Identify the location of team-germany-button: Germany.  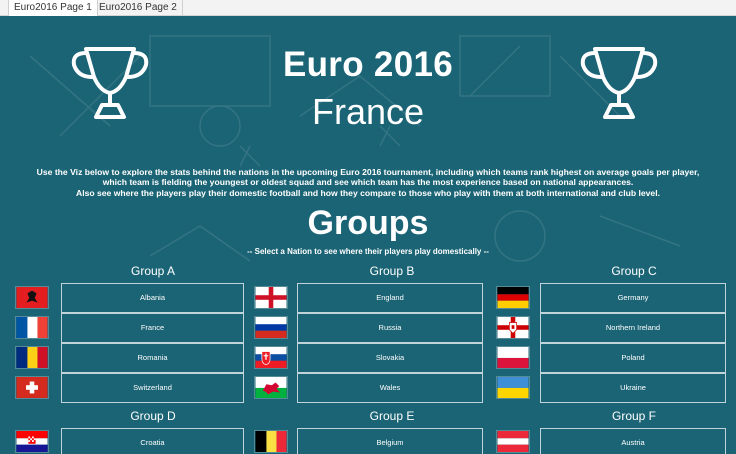
(633, 298).